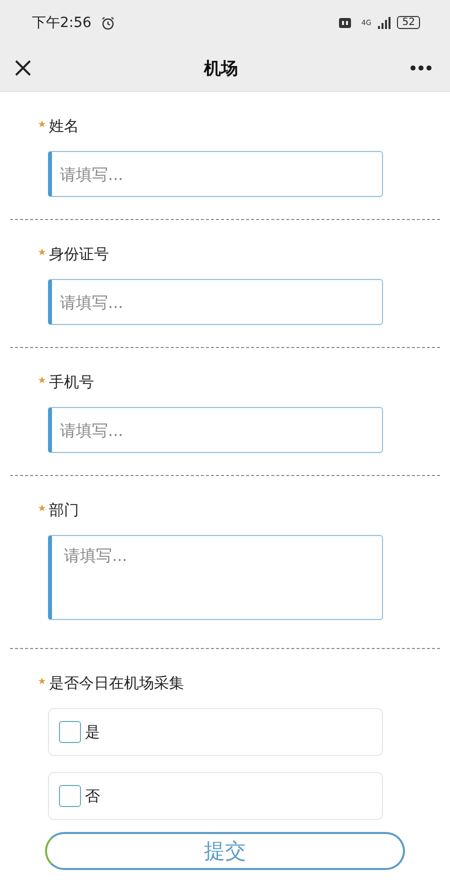 This screenshot has width=450, height=890. What do you see at coordinates (64, 510) in the screenshot?
I see `field-label: 部门` at bounding box center [64, 510].